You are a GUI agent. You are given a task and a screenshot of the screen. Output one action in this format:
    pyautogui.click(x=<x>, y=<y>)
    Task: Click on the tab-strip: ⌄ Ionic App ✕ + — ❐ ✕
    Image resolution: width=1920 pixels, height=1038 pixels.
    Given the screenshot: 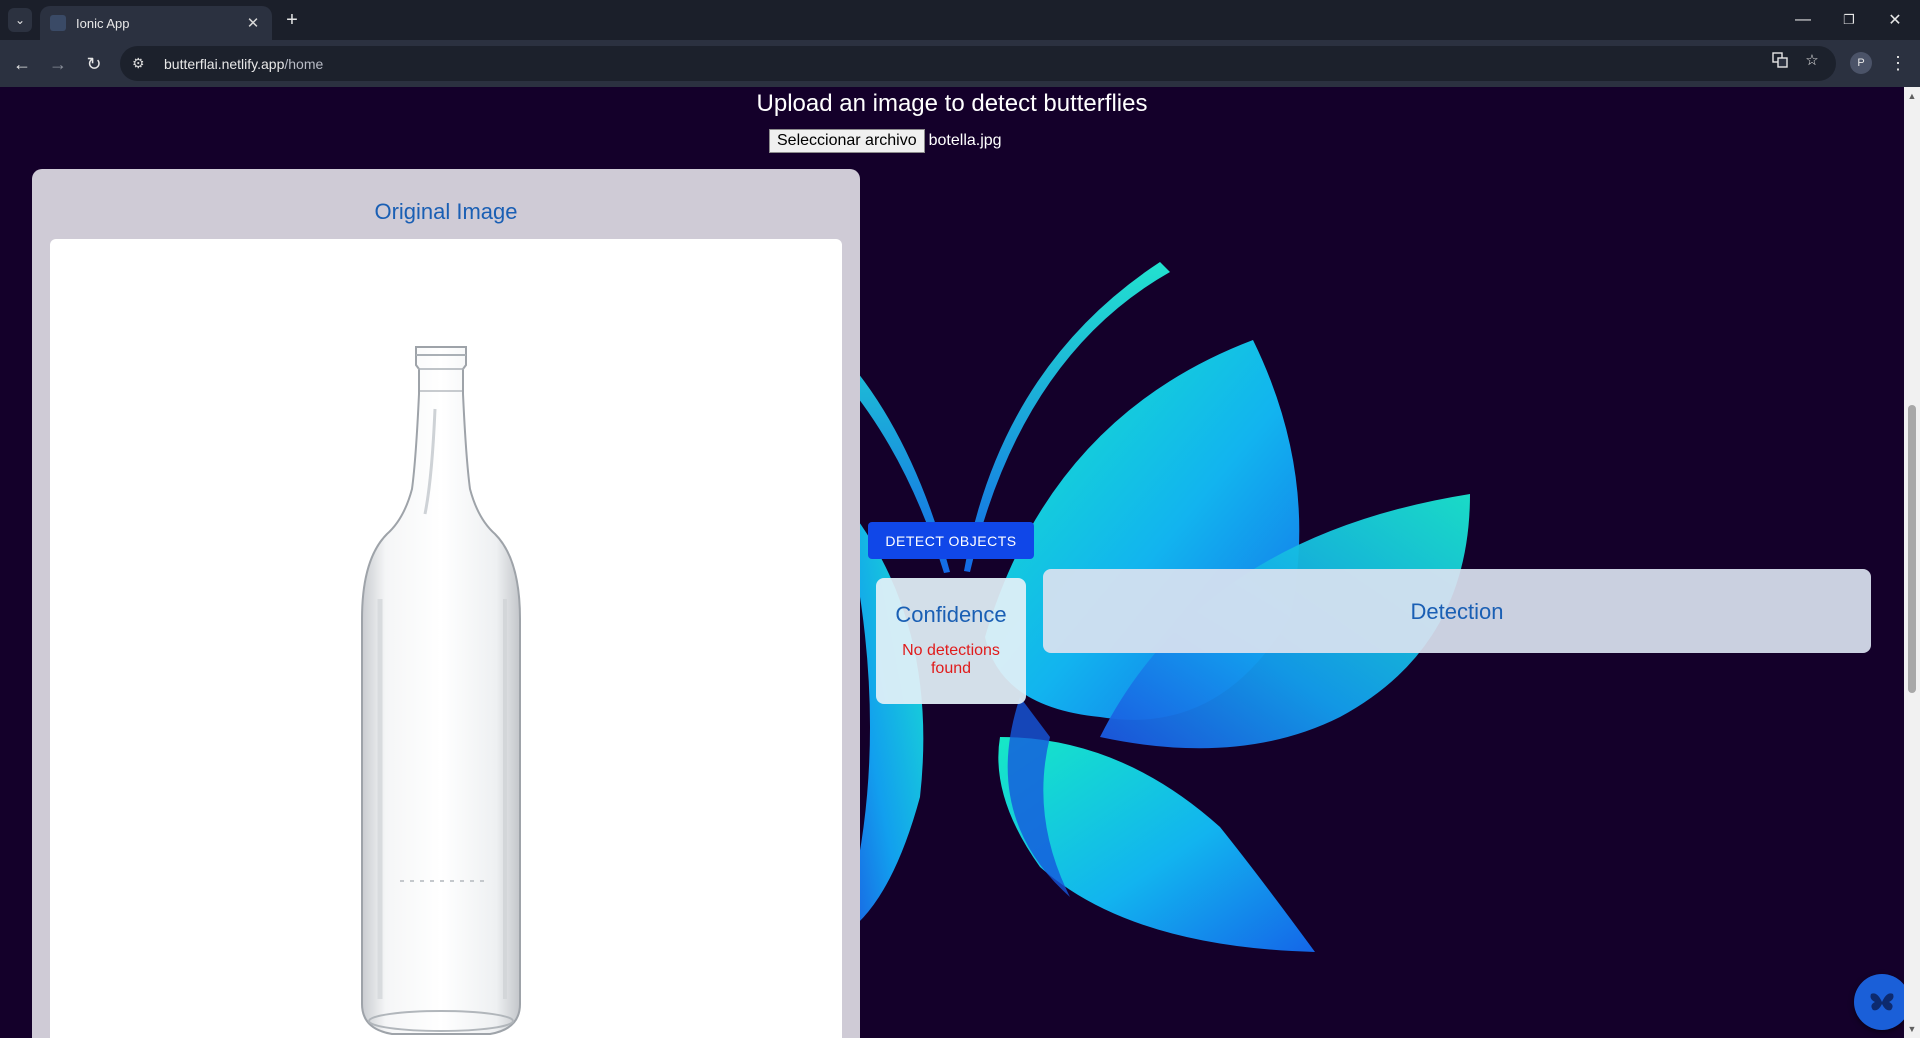 What is the action you would take?
    pyautogui.click(x=960, y=20)
    